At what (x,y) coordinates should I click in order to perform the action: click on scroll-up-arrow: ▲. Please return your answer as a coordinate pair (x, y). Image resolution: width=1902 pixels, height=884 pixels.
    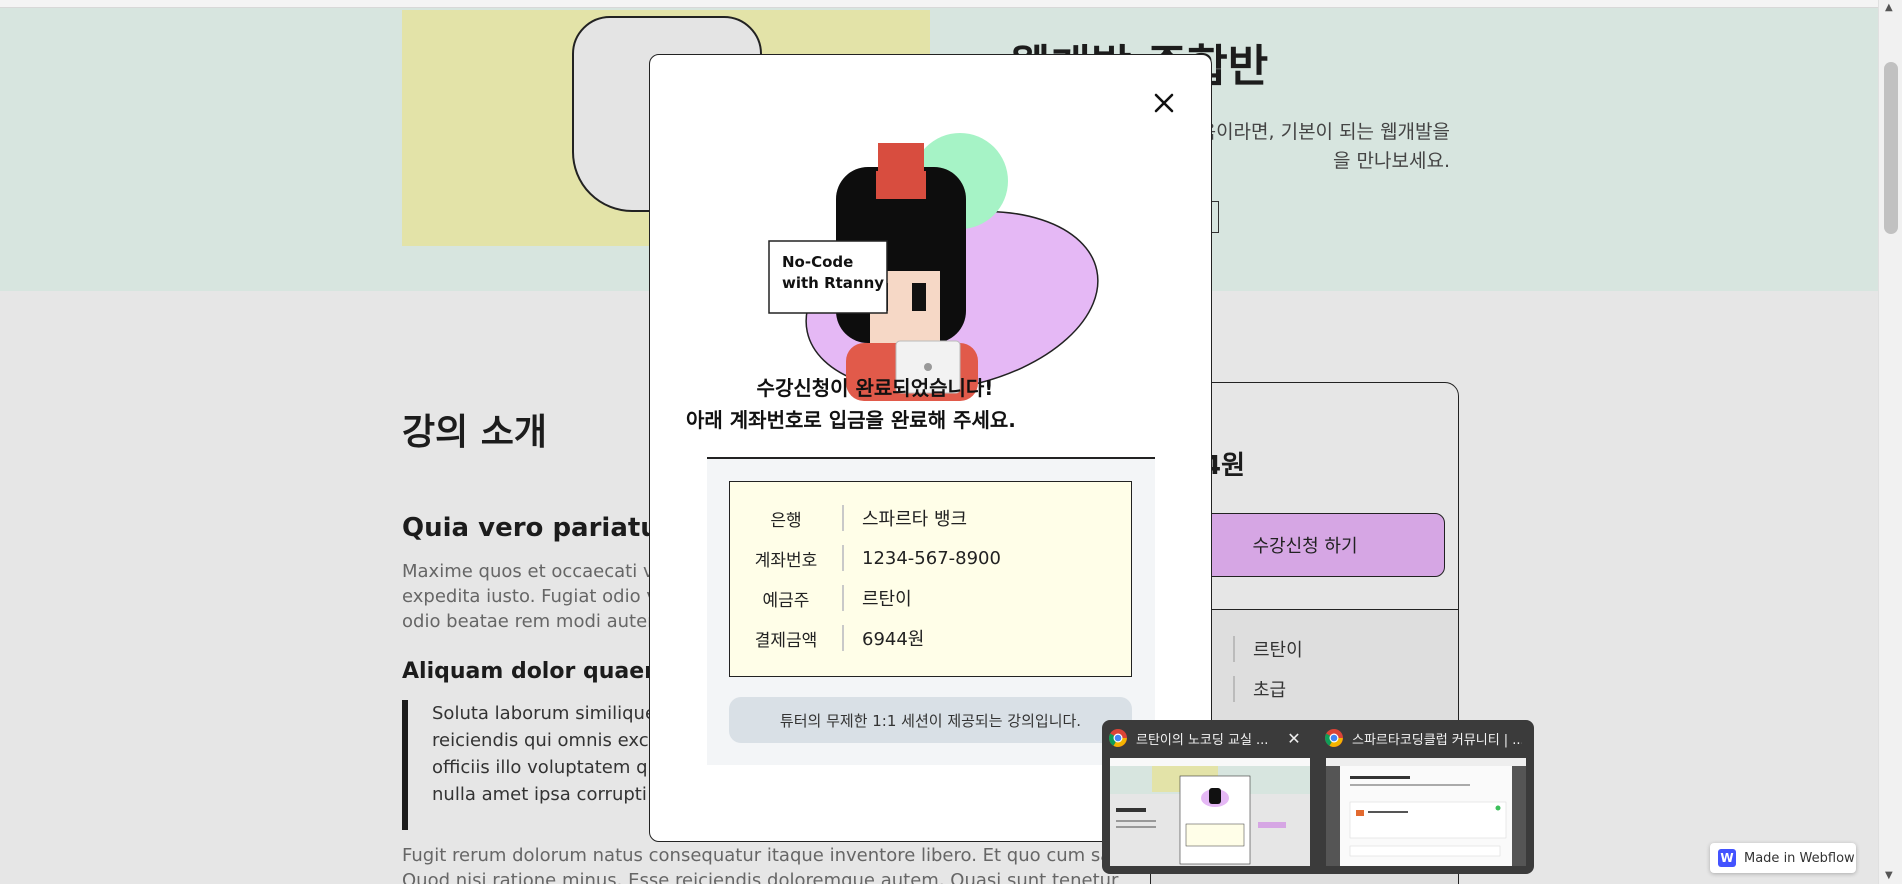
    Looking at the image, I should click on (1889, 7).